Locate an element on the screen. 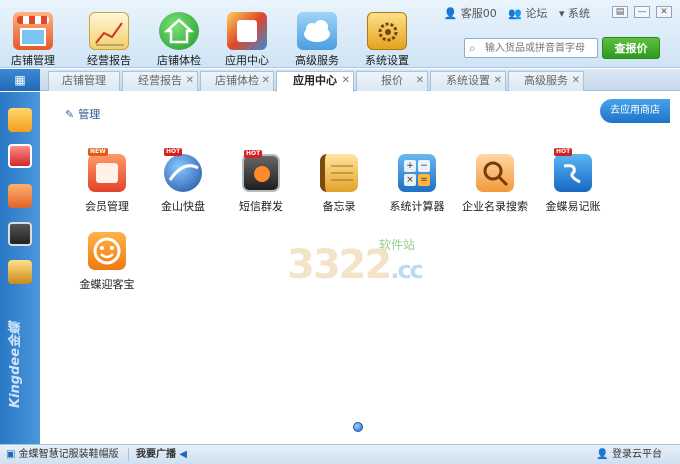 The height and width of the screenshot is (464, 680). search-icon: ⌕ is located at coordinates (472, 48).